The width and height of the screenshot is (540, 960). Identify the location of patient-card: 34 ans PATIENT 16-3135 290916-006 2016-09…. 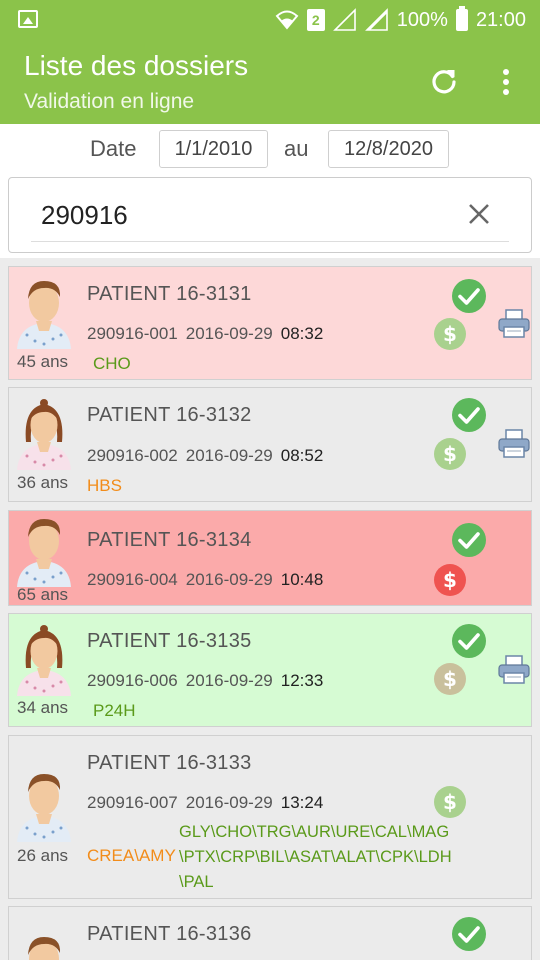
(270, 670).